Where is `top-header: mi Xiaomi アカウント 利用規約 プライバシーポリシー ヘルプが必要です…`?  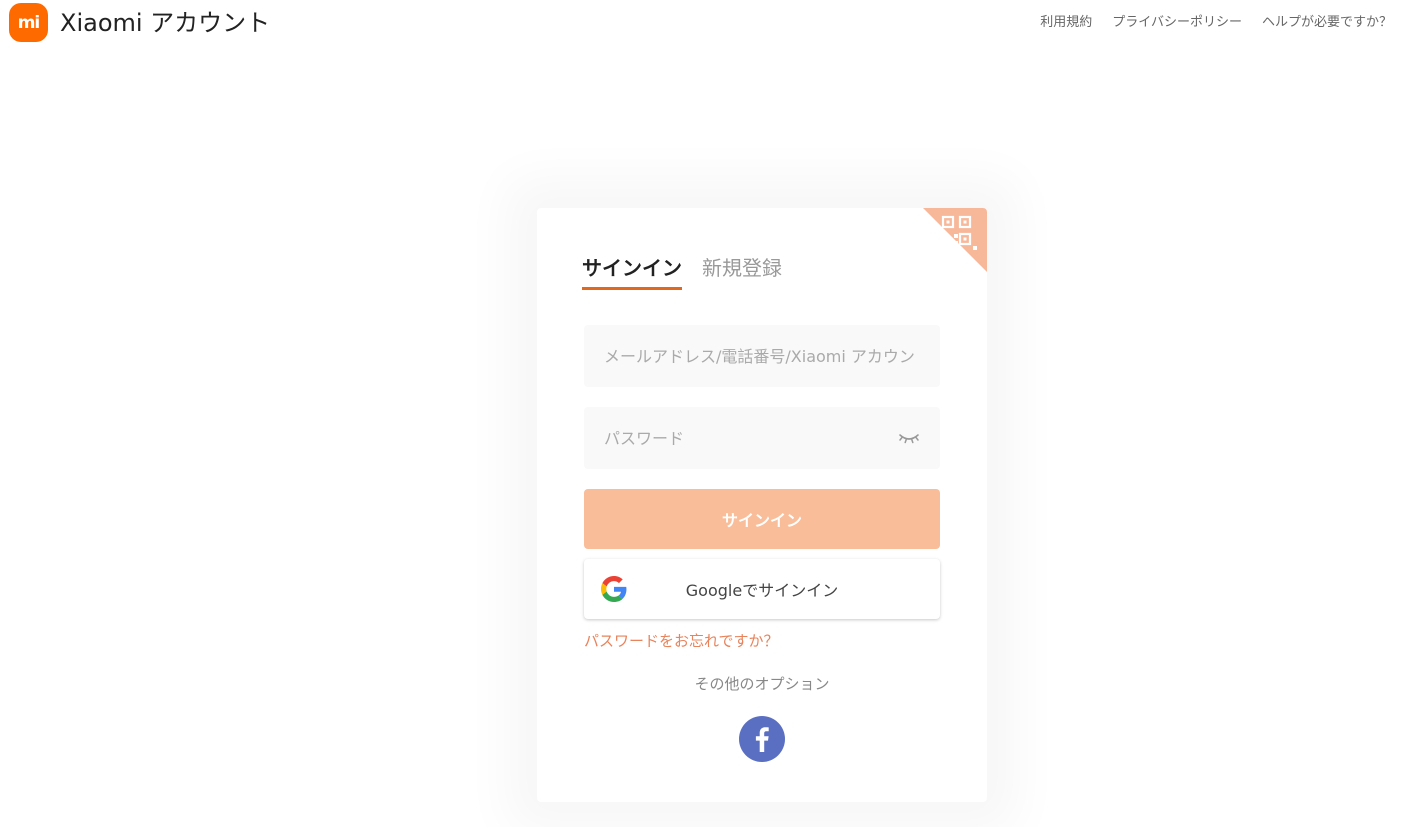 top-header: mi Xiaomi アカウント 利用規約 プライバシーポリシー ヘルプが必要です… is located at coordinates (704, 23).